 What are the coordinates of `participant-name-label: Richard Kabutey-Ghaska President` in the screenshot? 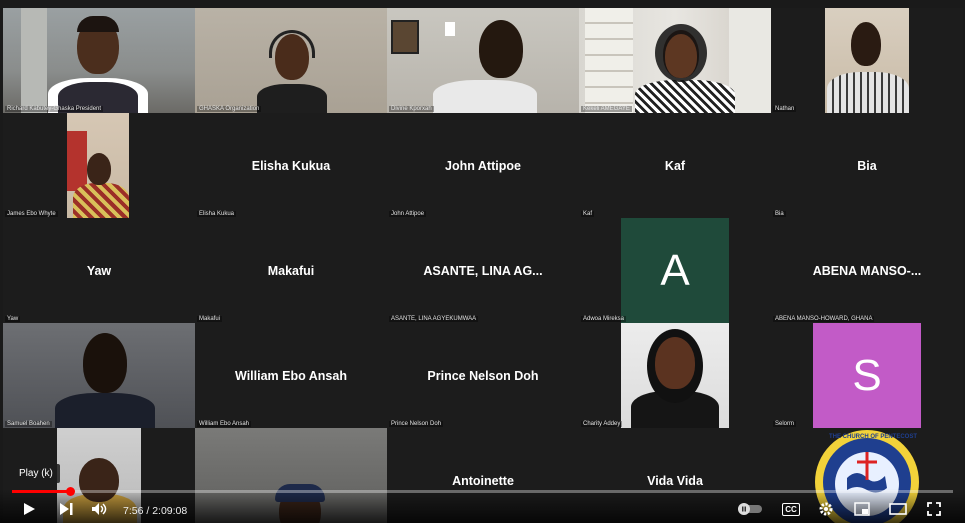 It's located at (54, 109).